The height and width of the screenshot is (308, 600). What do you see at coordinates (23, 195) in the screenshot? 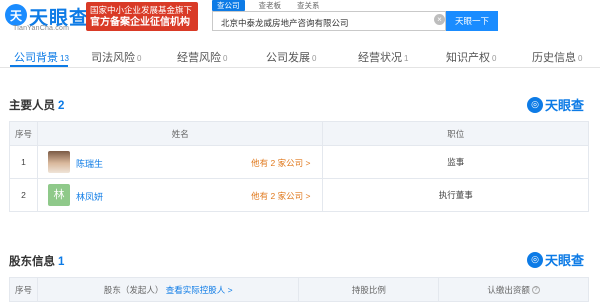
I see `row-index: 2` at bounding box center [23, 195].